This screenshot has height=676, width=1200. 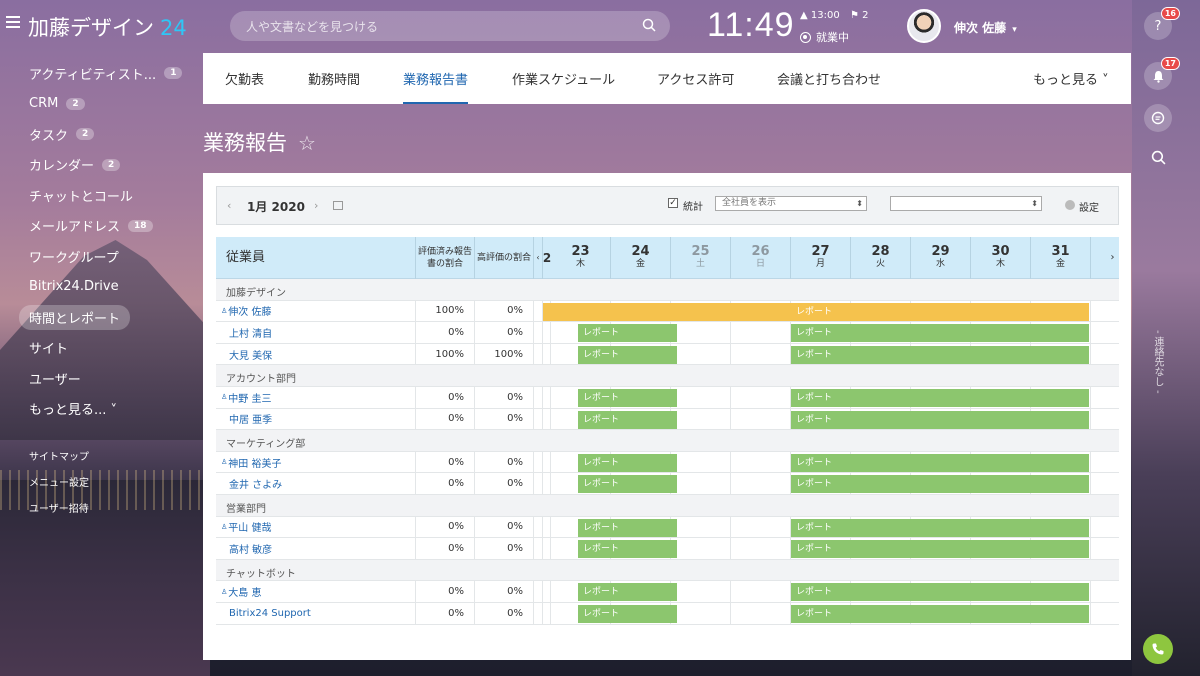 What do you see at coordinates (829, 78) in the screenshot?
I see `tab: 会議と打ち合わせ` at bounding box center [829, 78].